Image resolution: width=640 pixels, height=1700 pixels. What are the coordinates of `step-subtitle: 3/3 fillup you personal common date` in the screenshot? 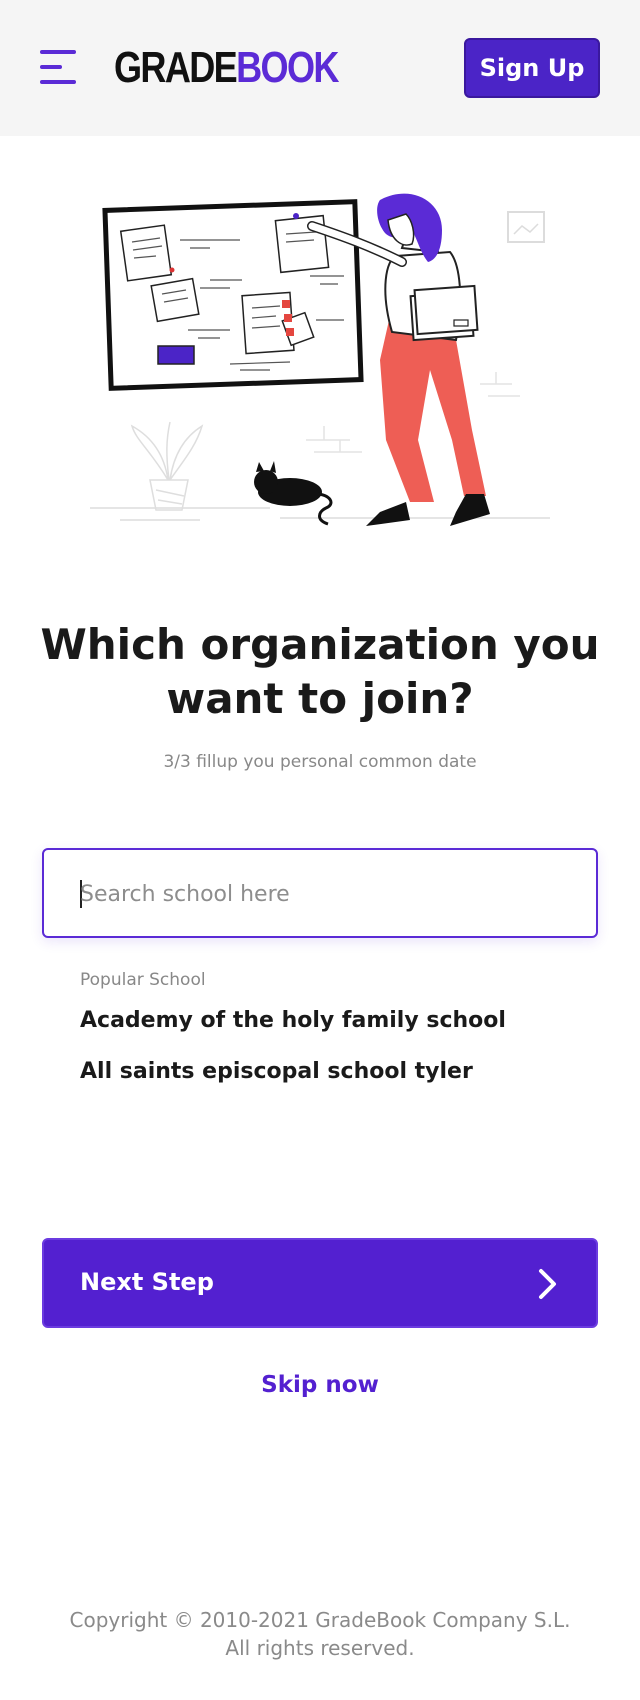 It's located at (320, 762).